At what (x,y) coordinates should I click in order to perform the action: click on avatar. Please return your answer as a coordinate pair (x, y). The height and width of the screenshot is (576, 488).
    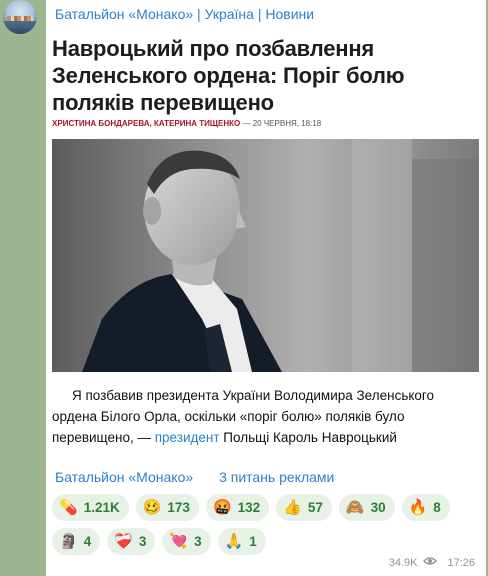
    Looking at the image, I should click on (20, 17).